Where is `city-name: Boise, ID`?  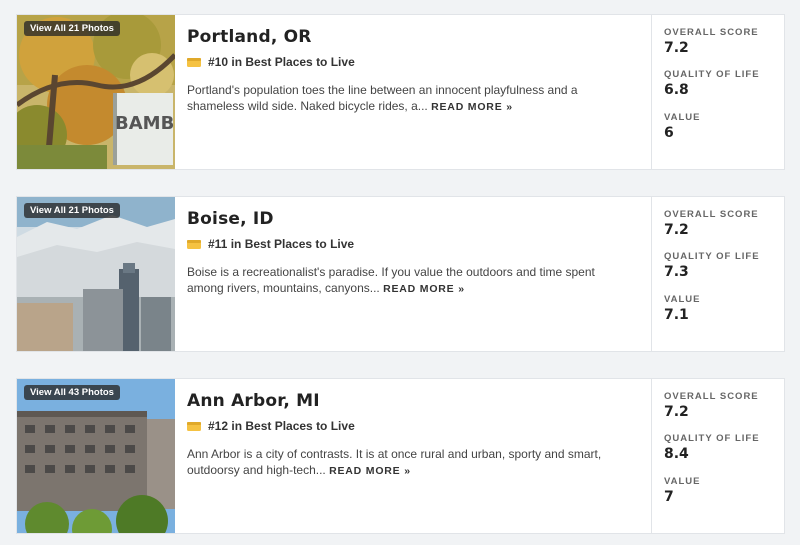 city-name: Boise, ID is located at coordinates (230, 219).